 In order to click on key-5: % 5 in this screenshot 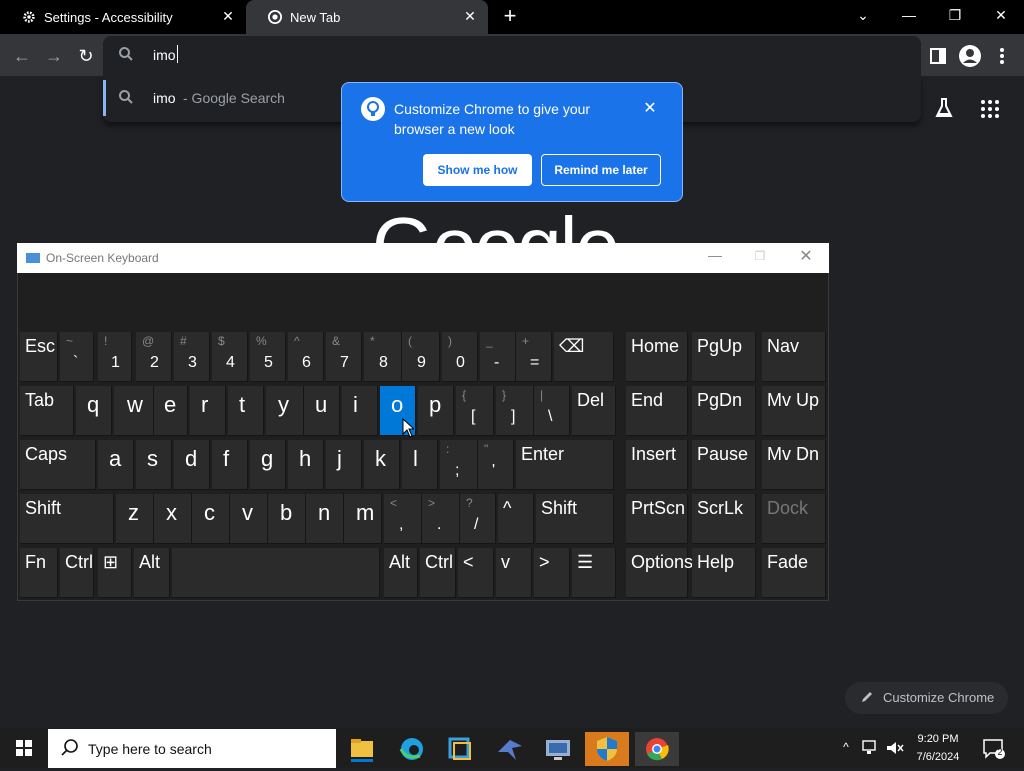, I will do `click(268, 357)`.